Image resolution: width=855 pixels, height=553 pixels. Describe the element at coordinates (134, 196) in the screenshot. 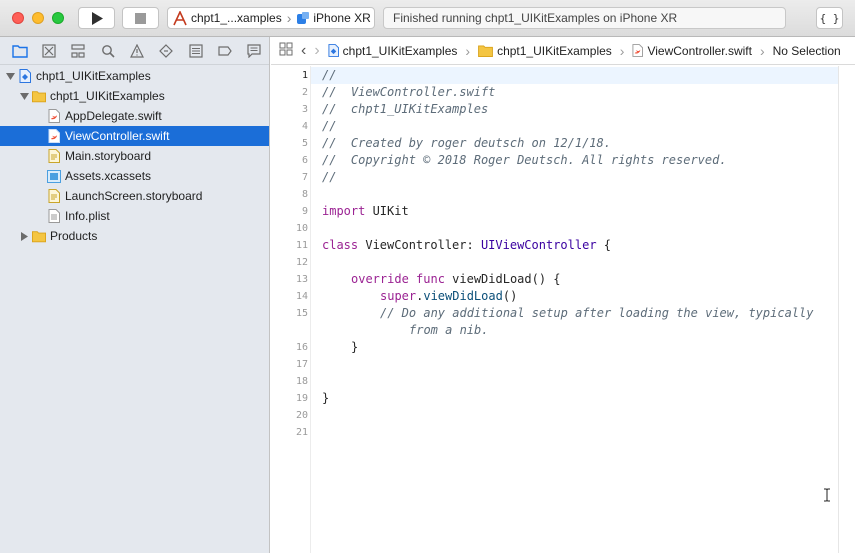

I see `tree-item-launchscreen: LaunchScreen.storyboard` at that location.